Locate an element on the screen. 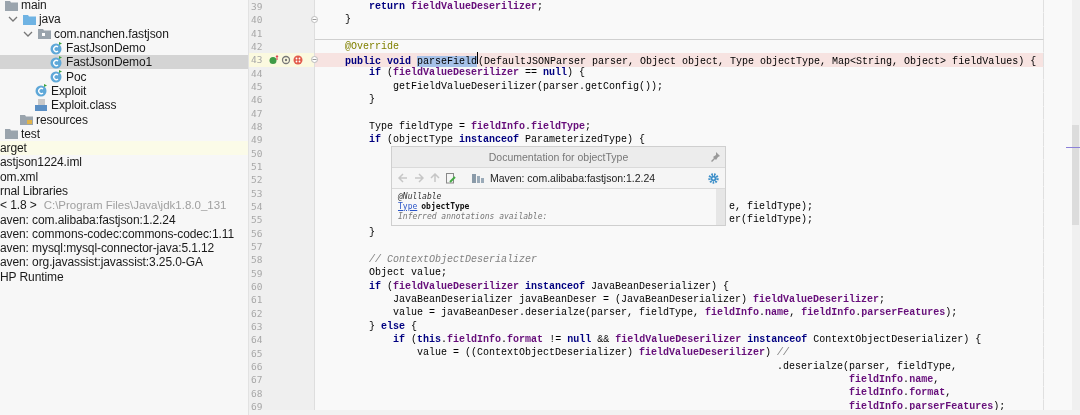 The image size is (1080, 415). pin-icon is located at coordinates (715, 157).